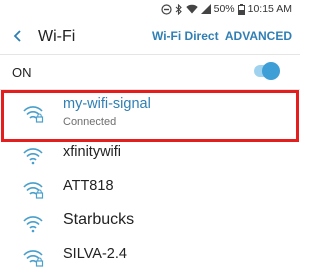  Describe the element at coordinates (241, 9) in the screenshot. I see `battery-icon` at that location.